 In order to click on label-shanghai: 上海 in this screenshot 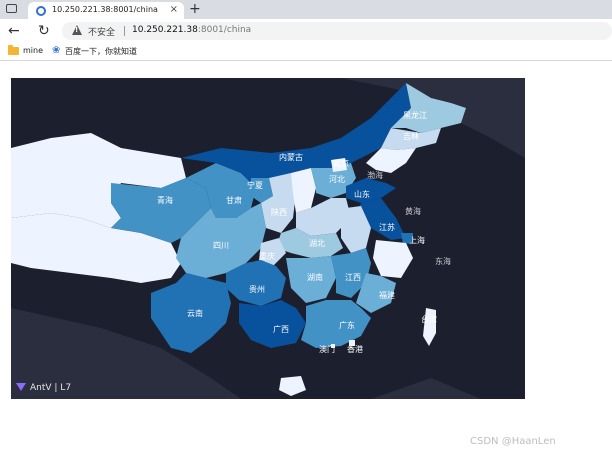, I will do `click(417, 240)`.